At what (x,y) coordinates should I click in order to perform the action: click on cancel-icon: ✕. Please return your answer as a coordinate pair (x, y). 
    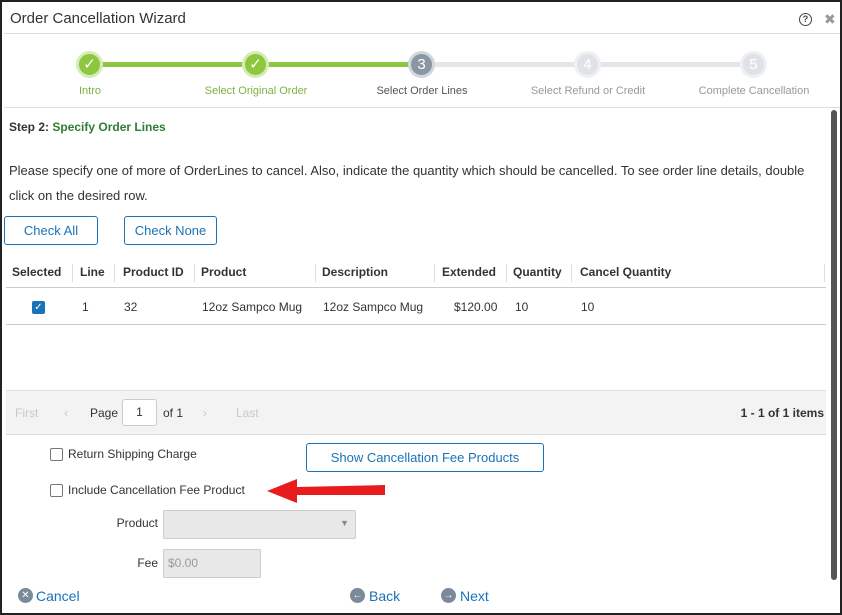
    Looking at the image, I should click on (25, 595).